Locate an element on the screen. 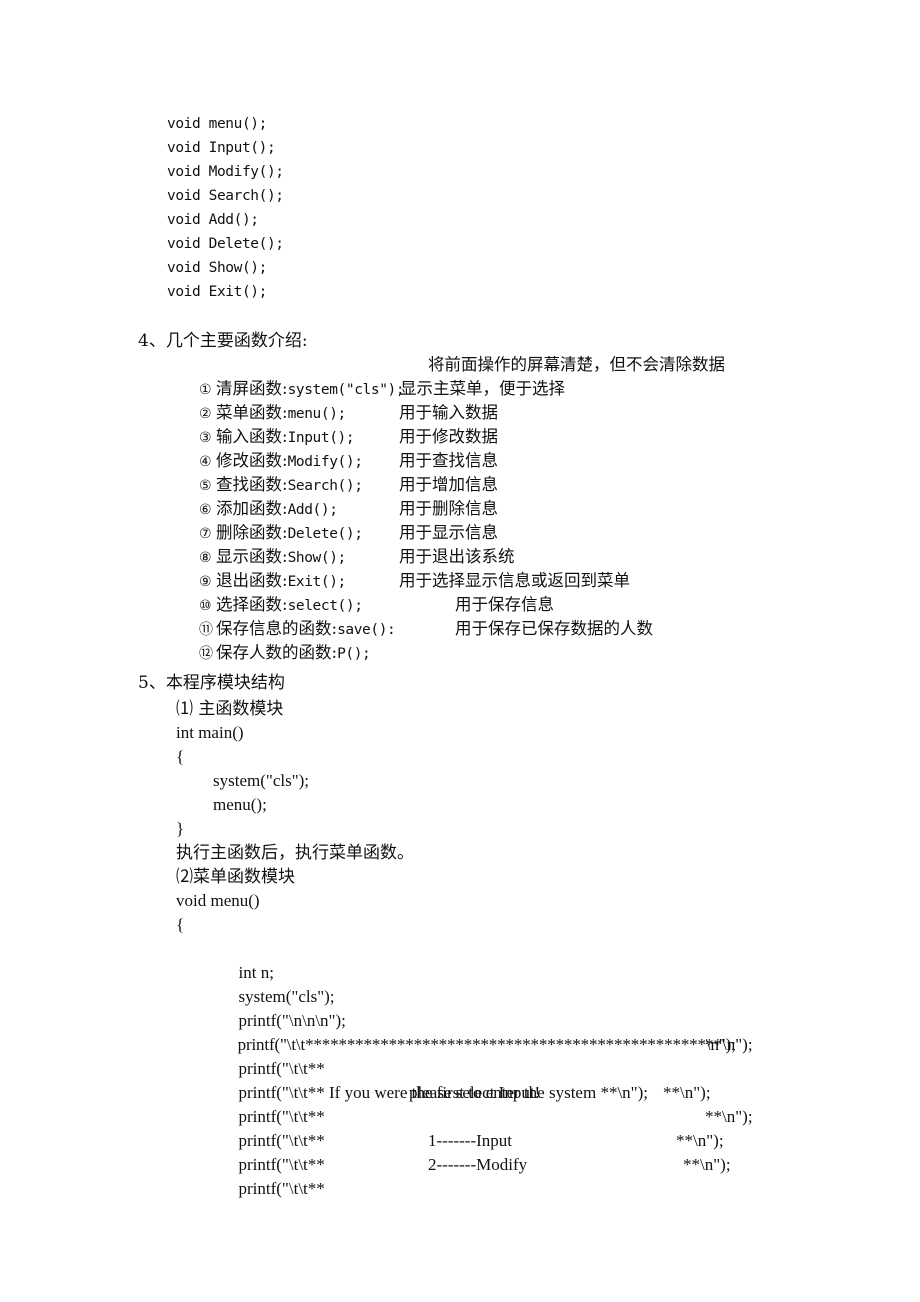 The width and height of the screenshot is (920, 1302). function-item: ⑪ 保存信息的函数:save(): 用于保存信息 is located at coordinates (364, 615).